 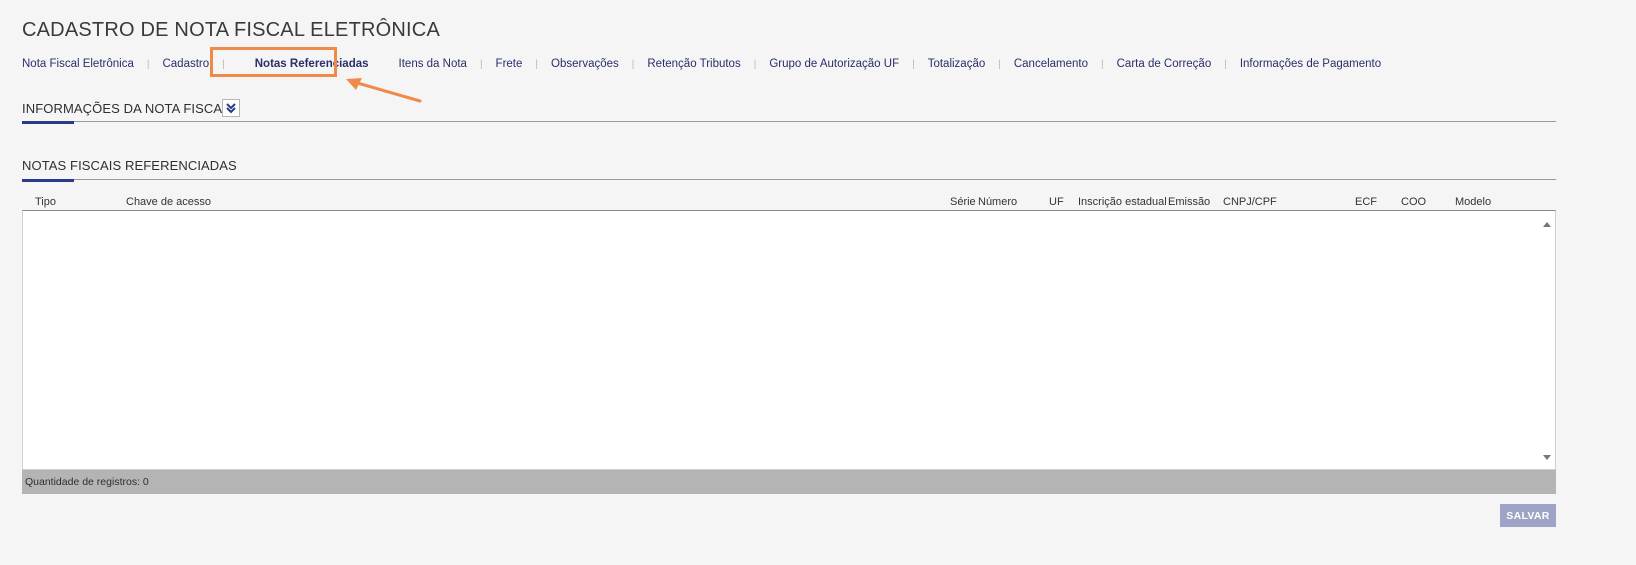 I want to click on annotation-arrow-icon, so click(x=384, y=90).